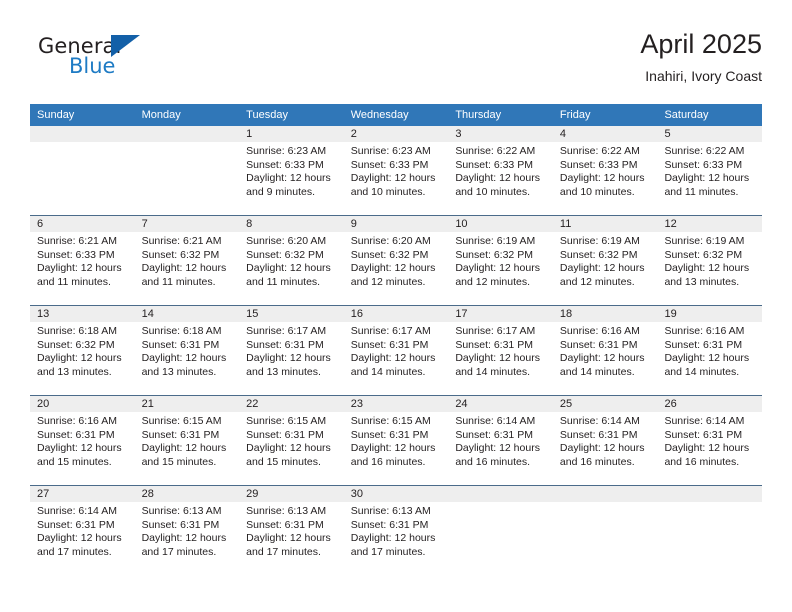 The height and width of the screenshot is (612, 792). Describe the element at coordinates (500, 314) in the screenshot. I see `day-number-17: 17` at that location.